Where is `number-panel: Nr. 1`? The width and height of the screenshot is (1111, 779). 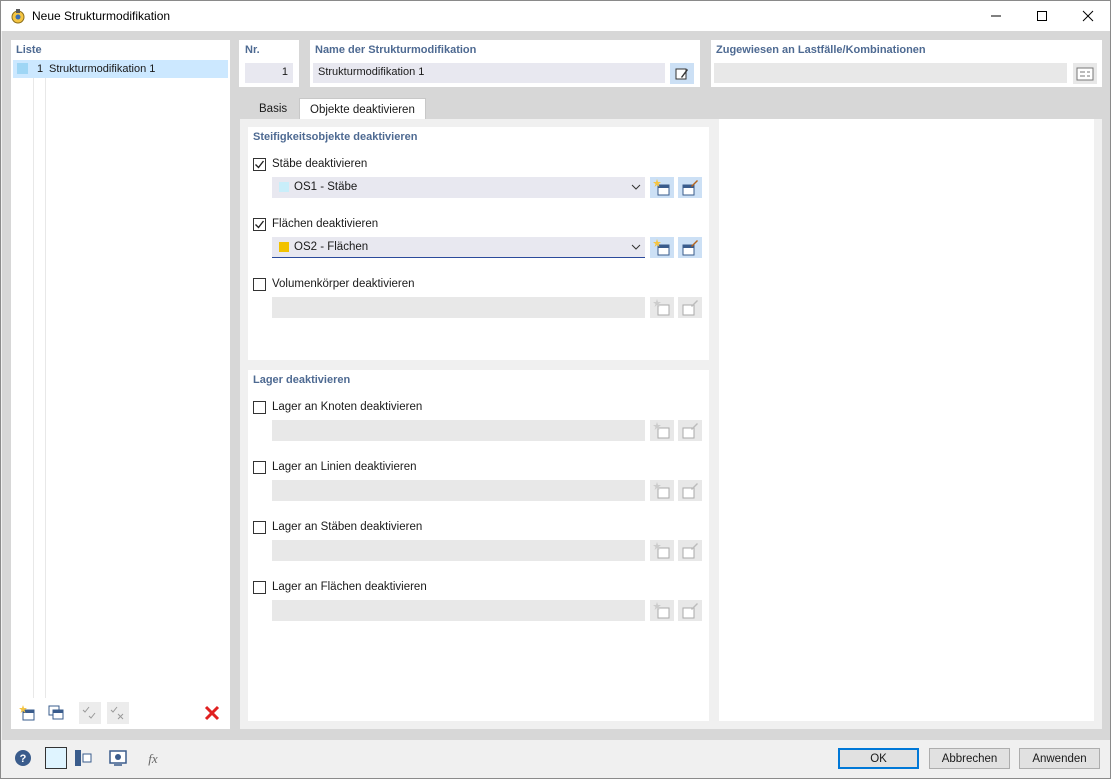 number-panel: Nr. 1 is located at coordinates (269, 63).